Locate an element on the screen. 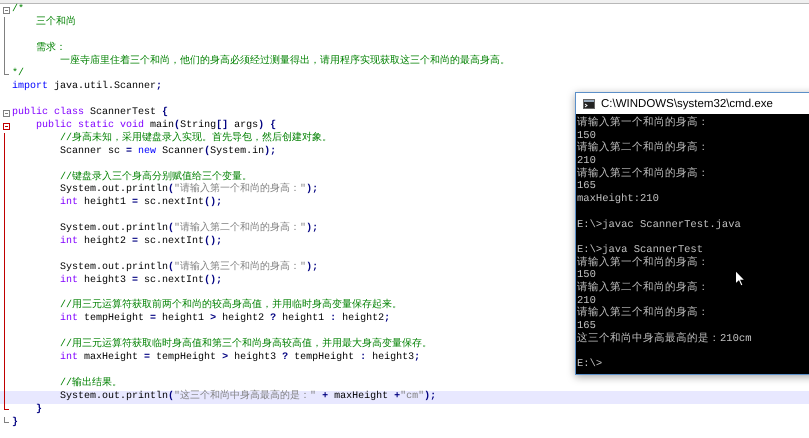 Image resolution: width=809 pixels, height=438 pixels. mouse-pointer-icon is located at coordinates (740, 278).